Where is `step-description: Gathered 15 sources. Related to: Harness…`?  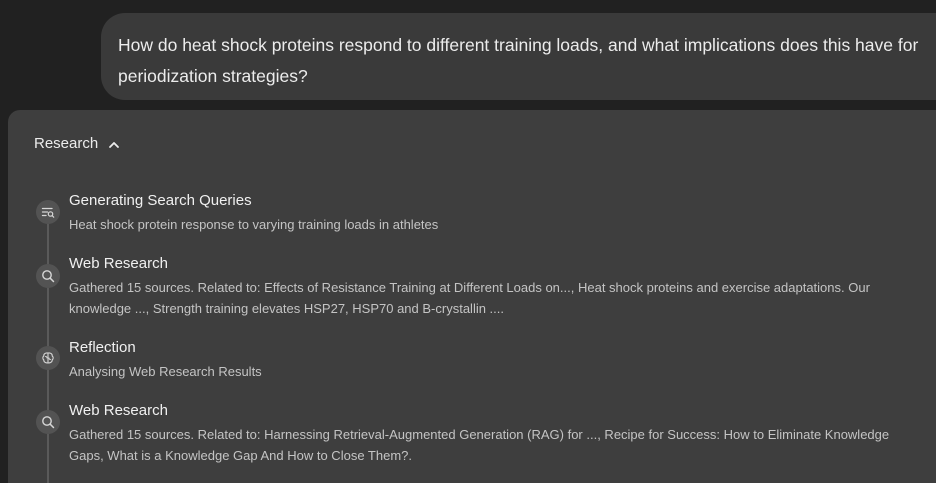
step-description: Gathered 15 sources. Related to: Harness… is located at coordinates (479, 445).